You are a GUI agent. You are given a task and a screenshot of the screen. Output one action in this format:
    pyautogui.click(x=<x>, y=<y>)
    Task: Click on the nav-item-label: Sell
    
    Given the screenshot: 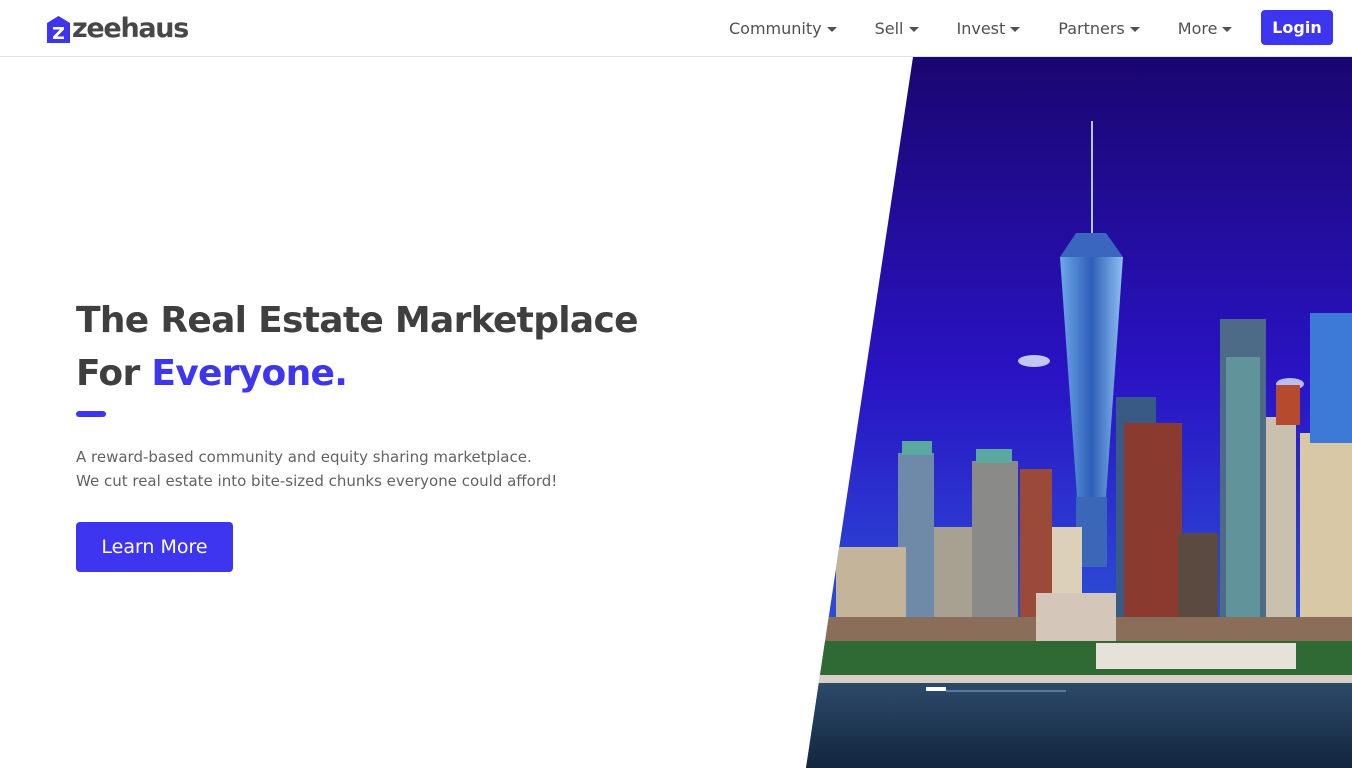 What is the action you would take?
    pyautogui.click(x=889, y=28)
    